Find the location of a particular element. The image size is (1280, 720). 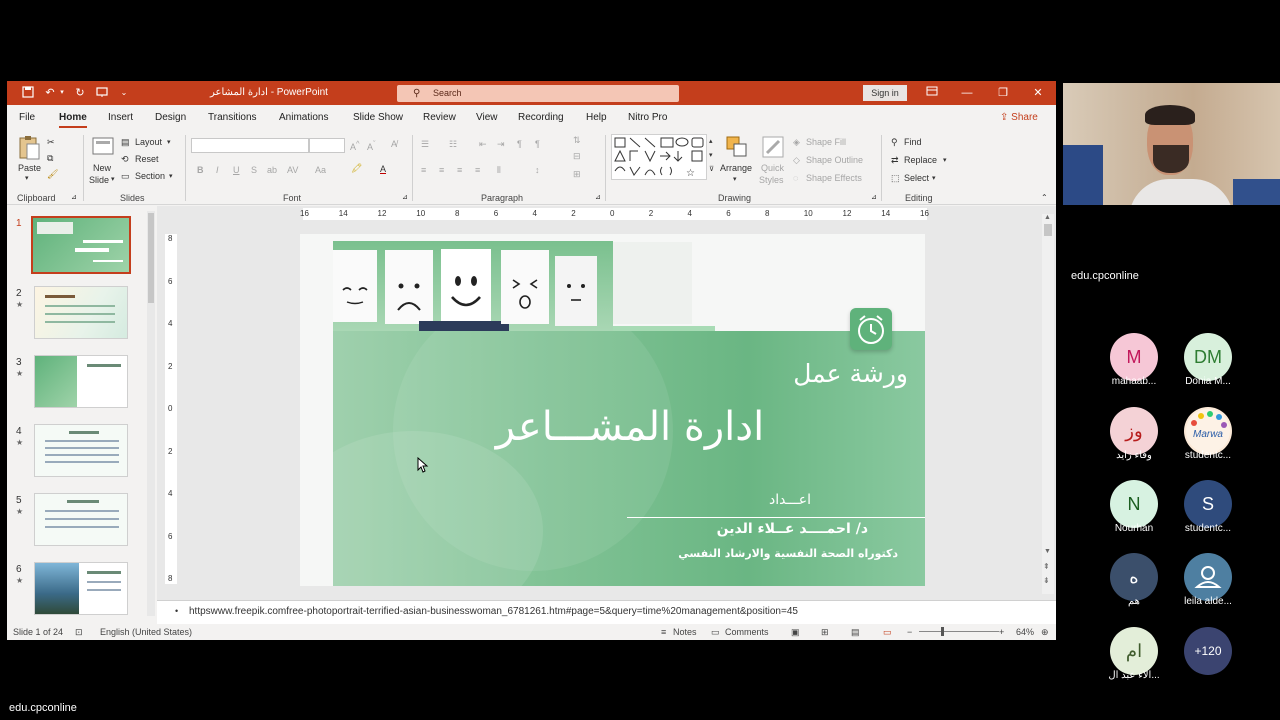

italic-icon: I is located at coordinates (217, 170).